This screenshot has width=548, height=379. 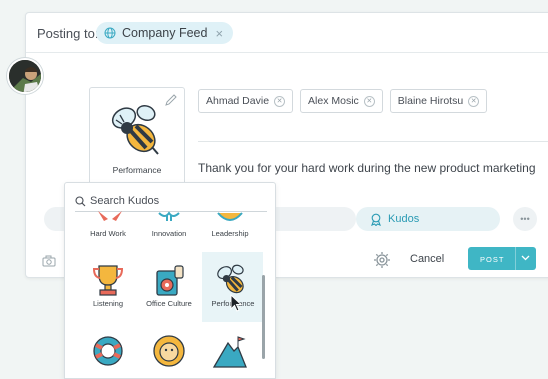 I want to click on kudo-item-listening: Listening, so click(x=108, y=285).